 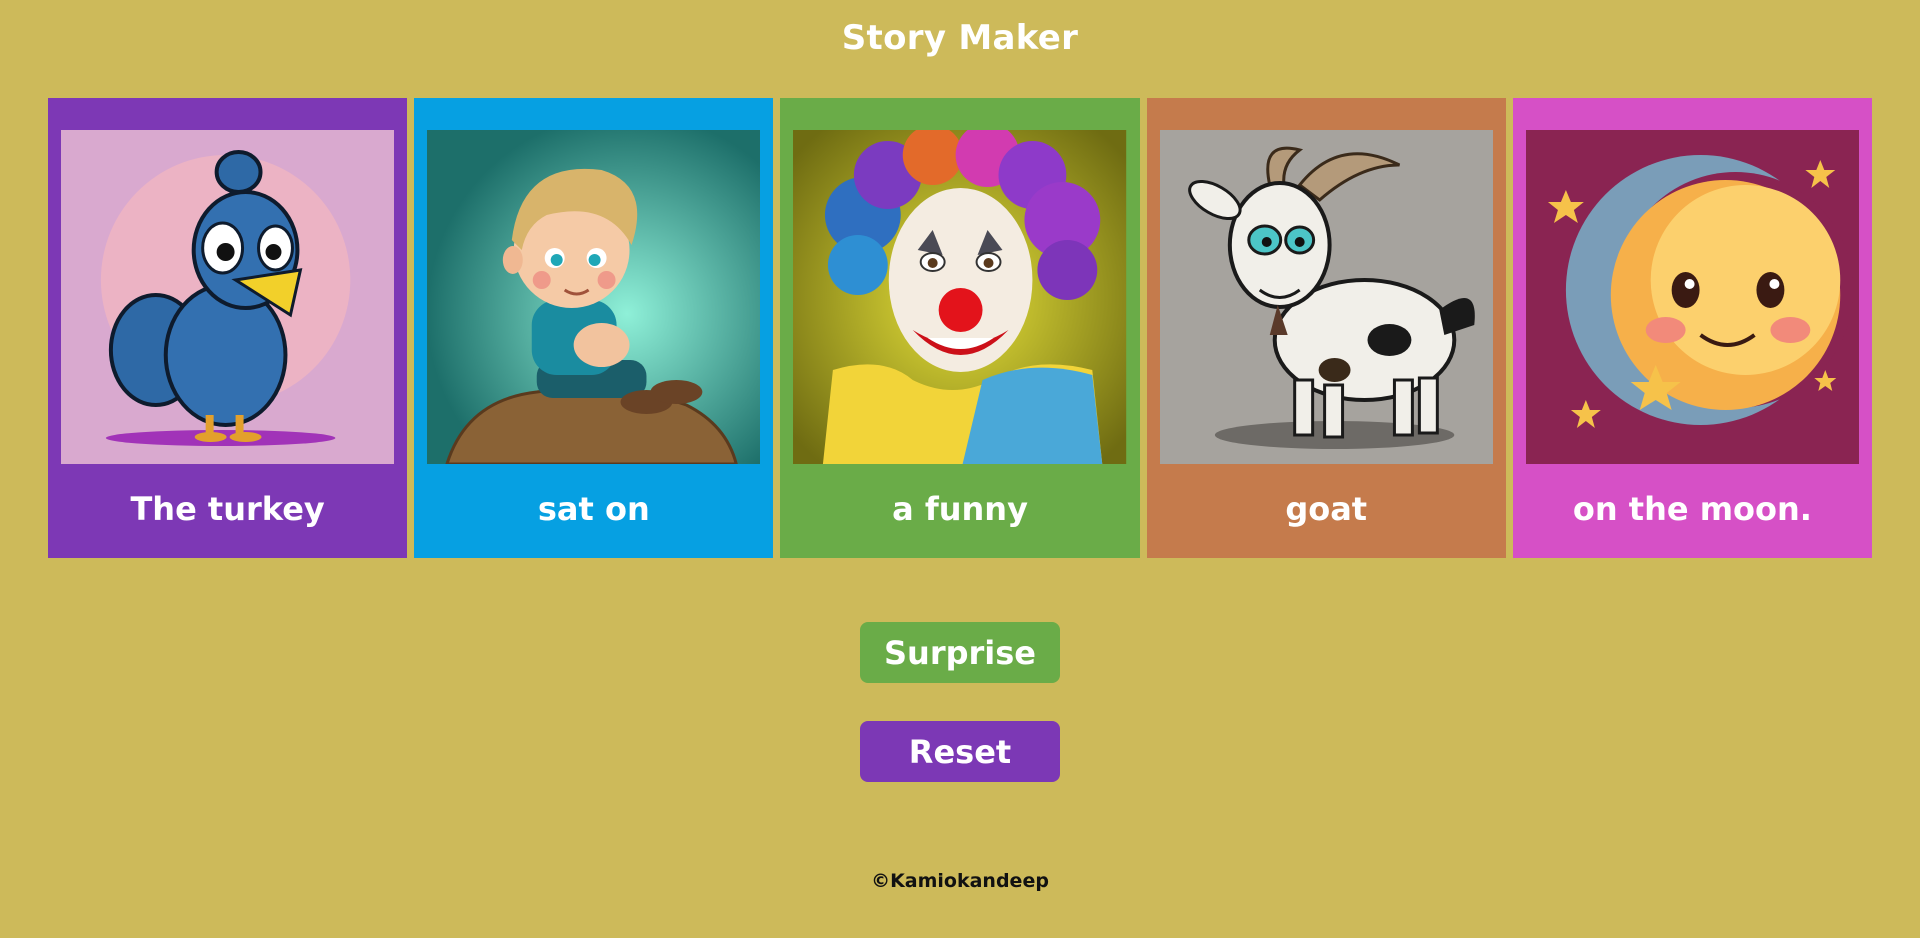 I want to click on card-adjective: a funny, so click(x=960, y=328).